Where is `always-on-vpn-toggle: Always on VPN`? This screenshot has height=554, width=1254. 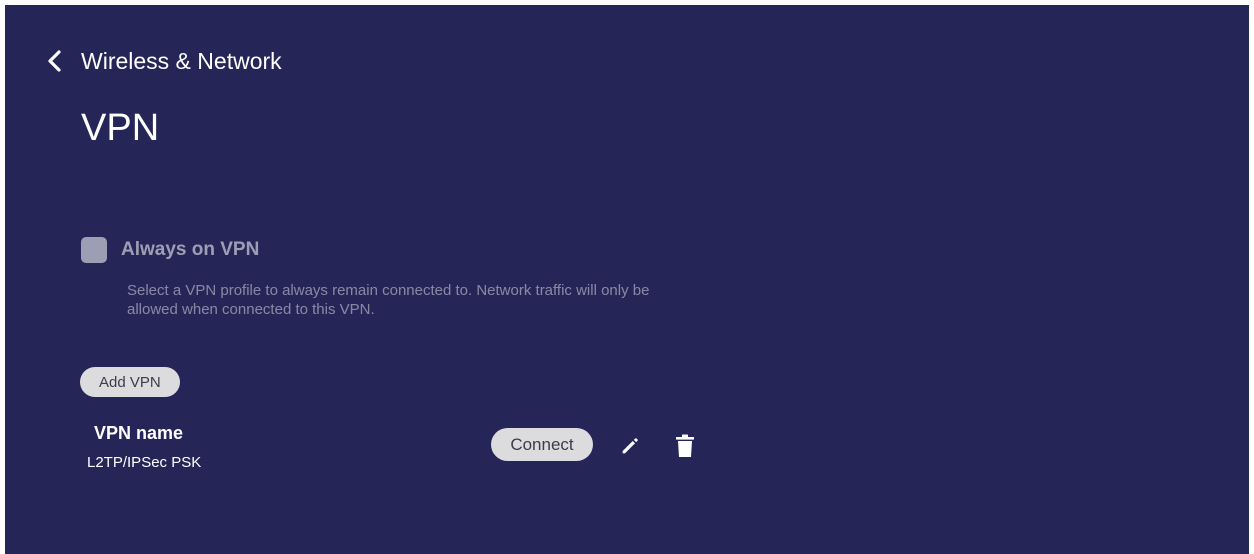
always-on-vpn-toggle: Always on VPN is located at coordinates (170, 250).